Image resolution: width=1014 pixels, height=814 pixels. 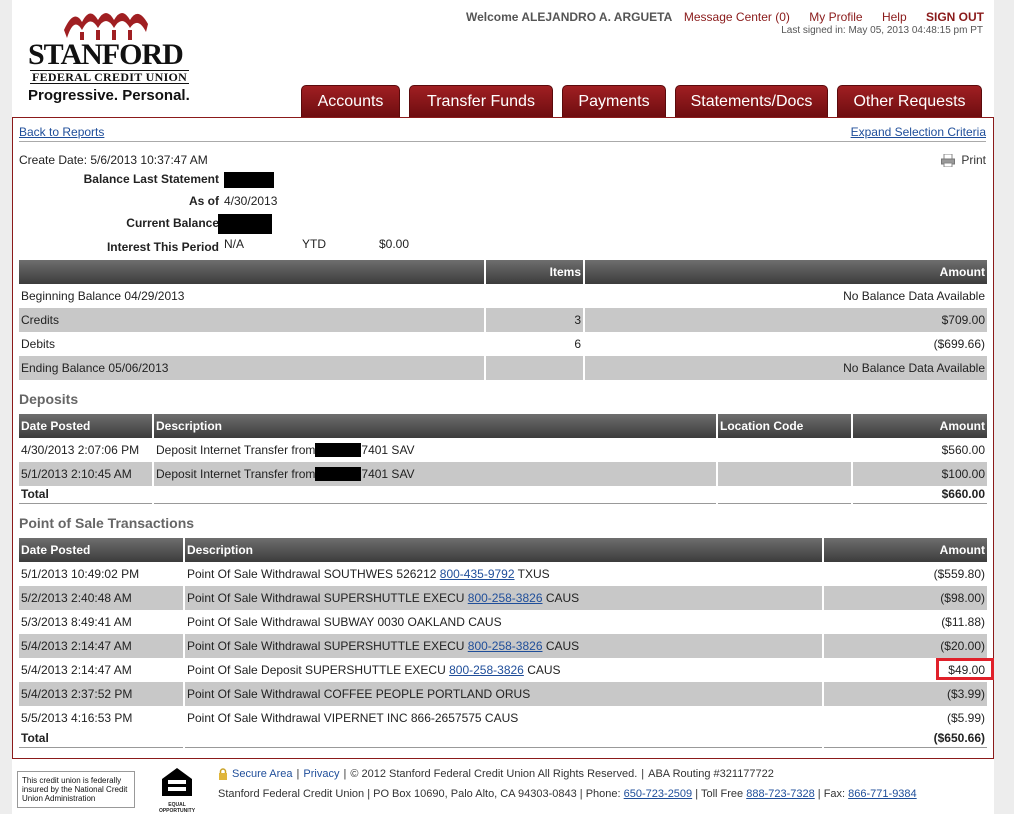 What do you see at coordinates (959, 574) in the screenshot?
I see `pos-amount: ($559.80)` at bounding box center [959, 574].